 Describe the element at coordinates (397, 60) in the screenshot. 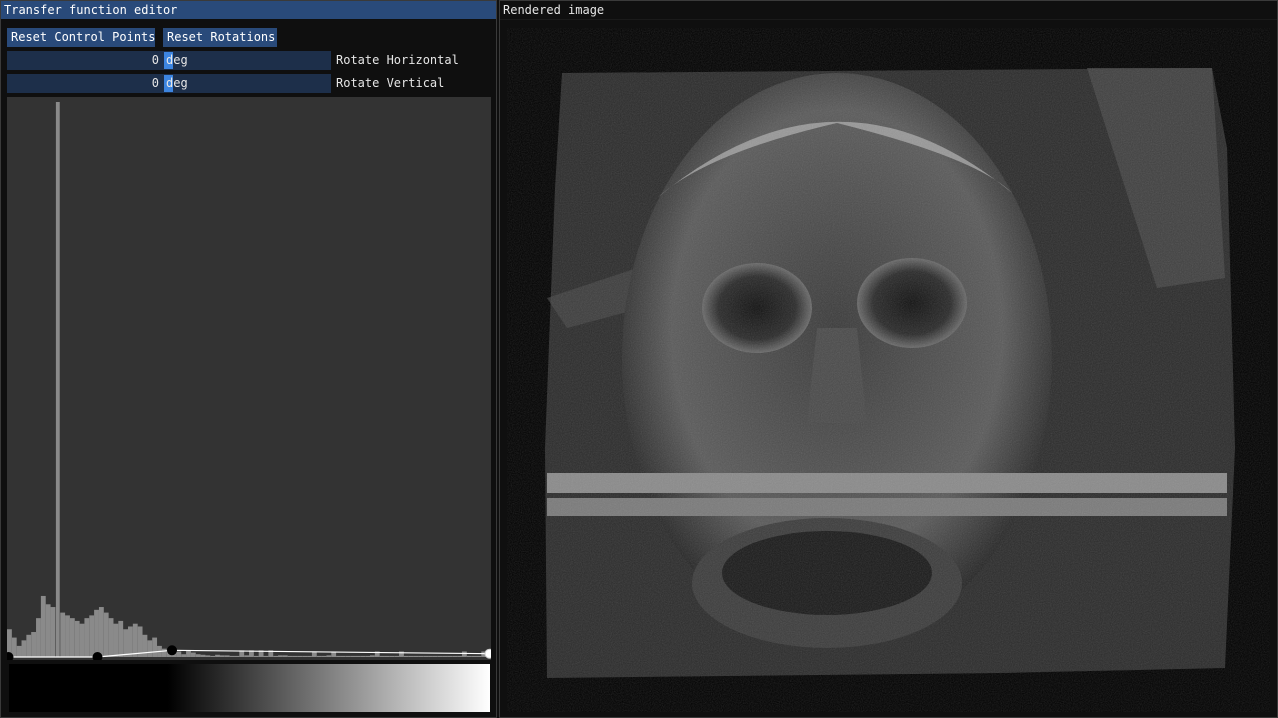

I see `rotate-horizontal-label: Rotate Horizontal` at that location.